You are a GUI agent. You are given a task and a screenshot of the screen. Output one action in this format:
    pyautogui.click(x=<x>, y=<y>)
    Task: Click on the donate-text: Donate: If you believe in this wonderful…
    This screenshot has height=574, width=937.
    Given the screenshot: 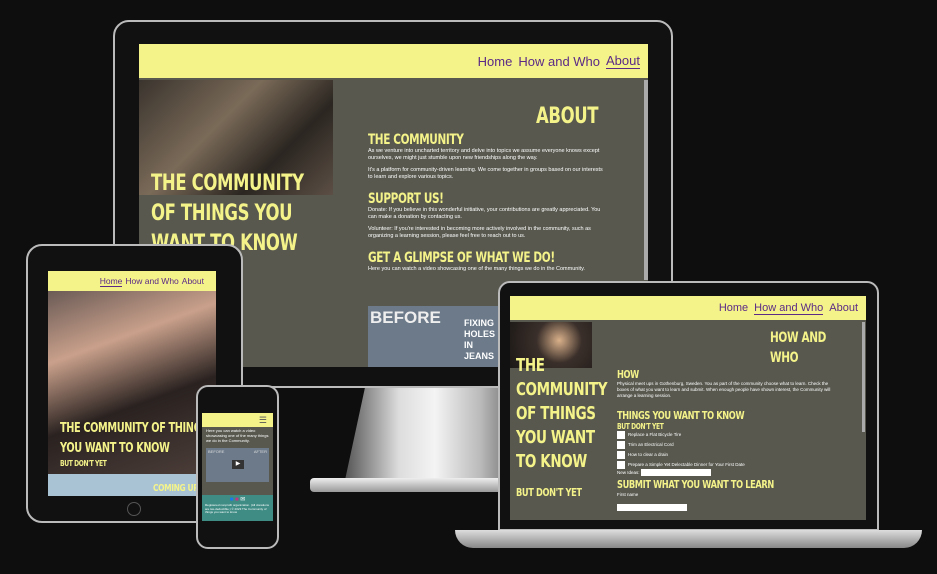 What is the action you would take?
    pyautogui.click(x=484, y=213)
    